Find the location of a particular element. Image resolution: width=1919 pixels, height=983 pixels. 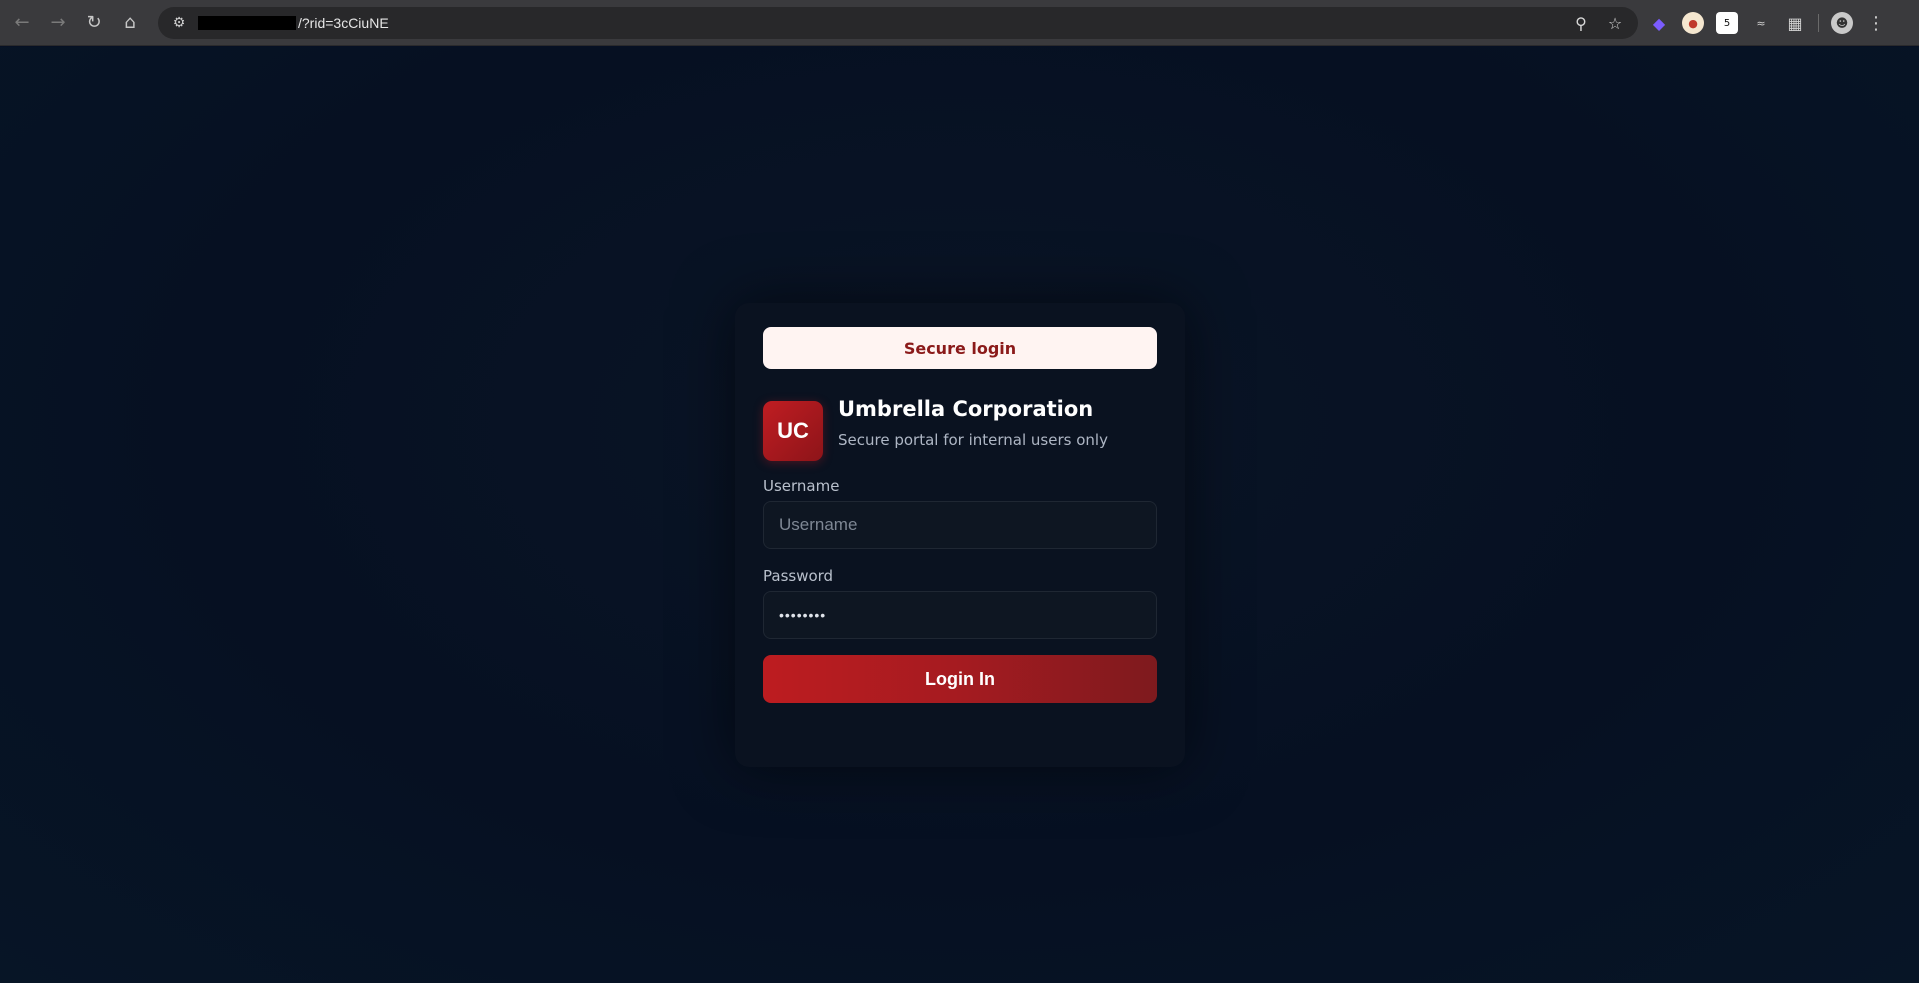

extension-badge: 5 is located at coordinates (1727, 23).